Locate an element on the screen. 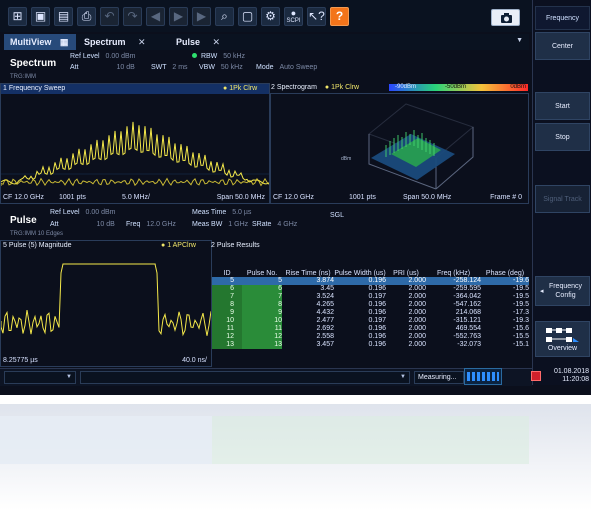 The image size is (591, 510). spectrum-plot is located at coordinates (135, 143).